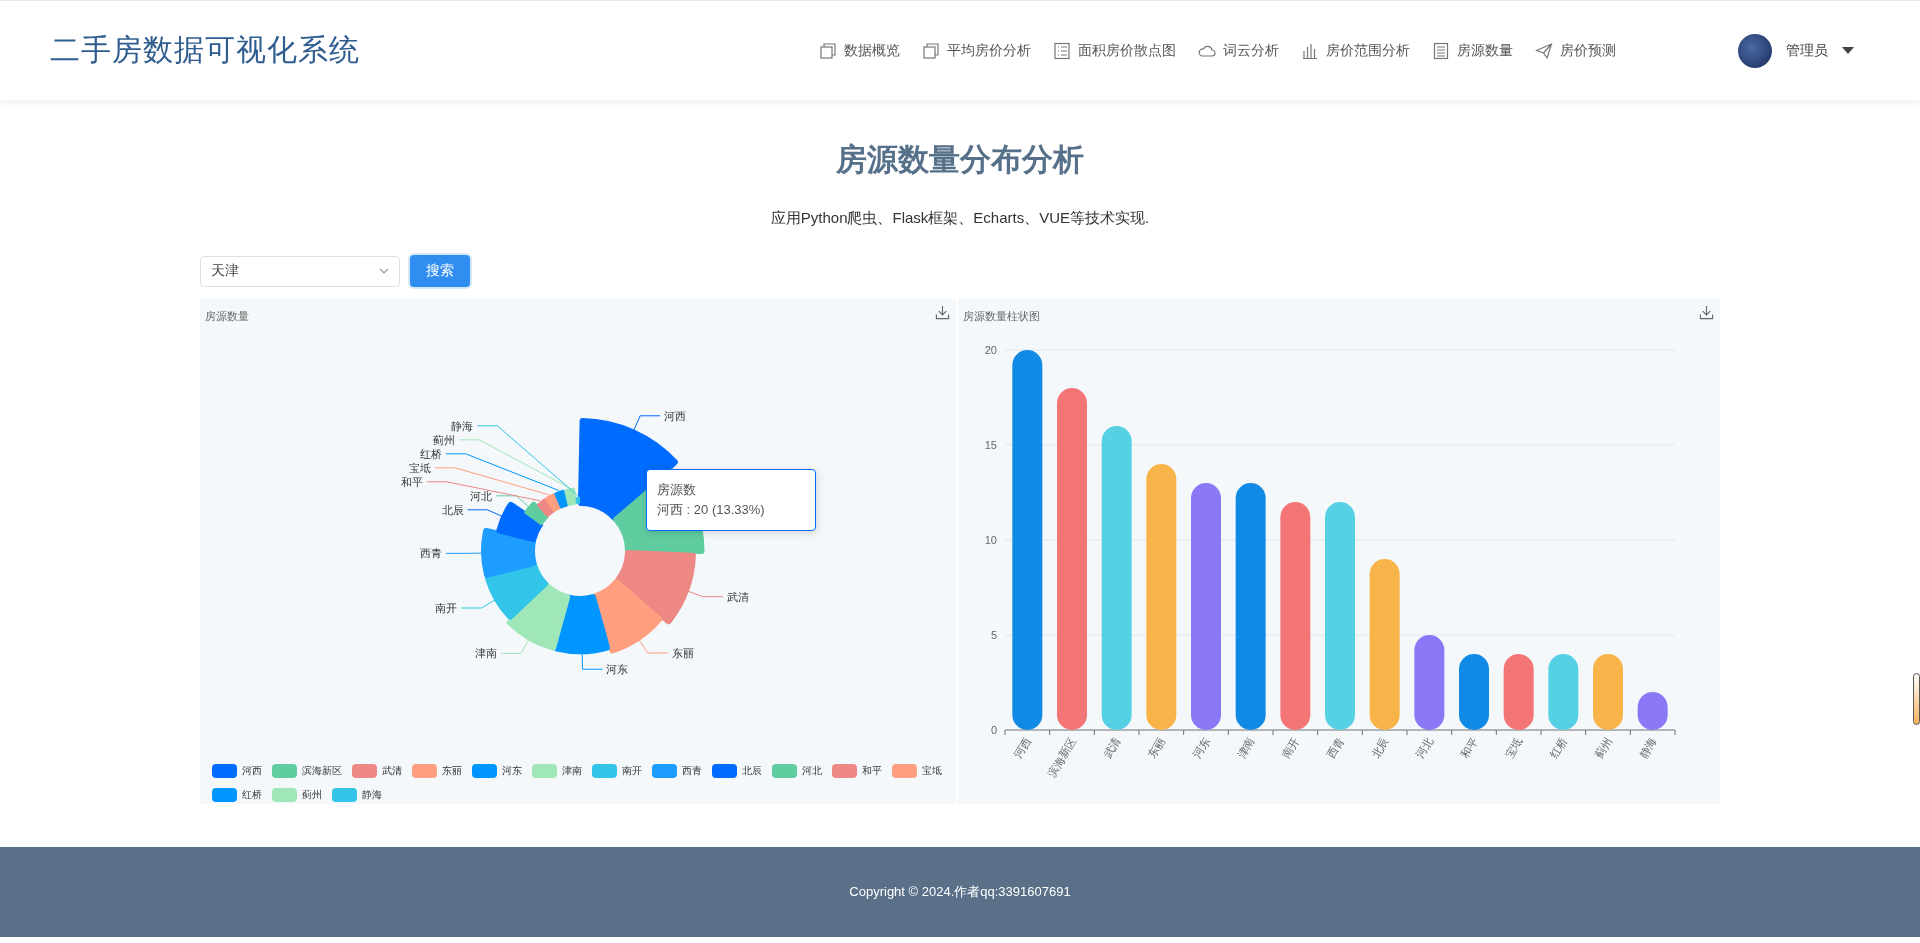 The width and height of the screenshot is (1920, 943). What do you see at coordinates (677, 490) in the screenshot?
I see `tooltip-title: 房源数` at bounding box center [677, 490].